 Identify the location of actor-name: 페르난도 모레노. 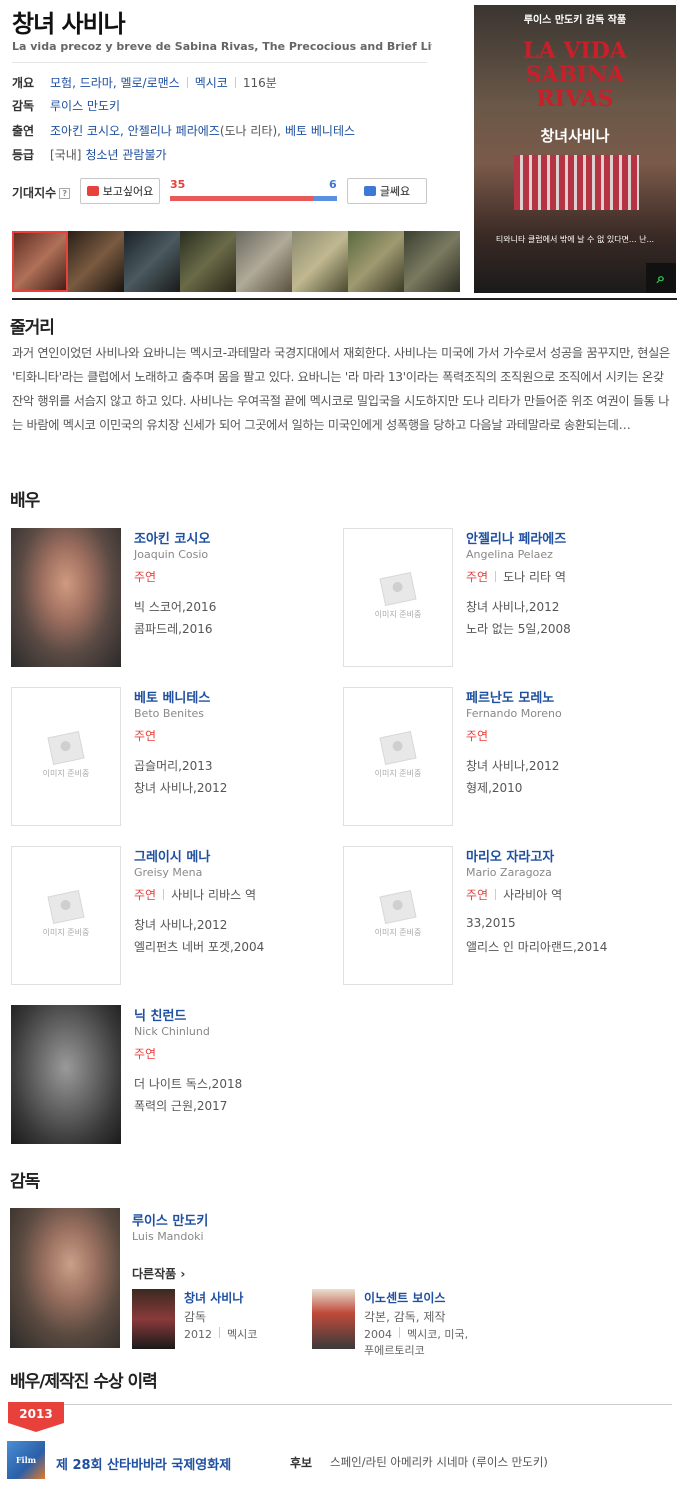
(510, 696).